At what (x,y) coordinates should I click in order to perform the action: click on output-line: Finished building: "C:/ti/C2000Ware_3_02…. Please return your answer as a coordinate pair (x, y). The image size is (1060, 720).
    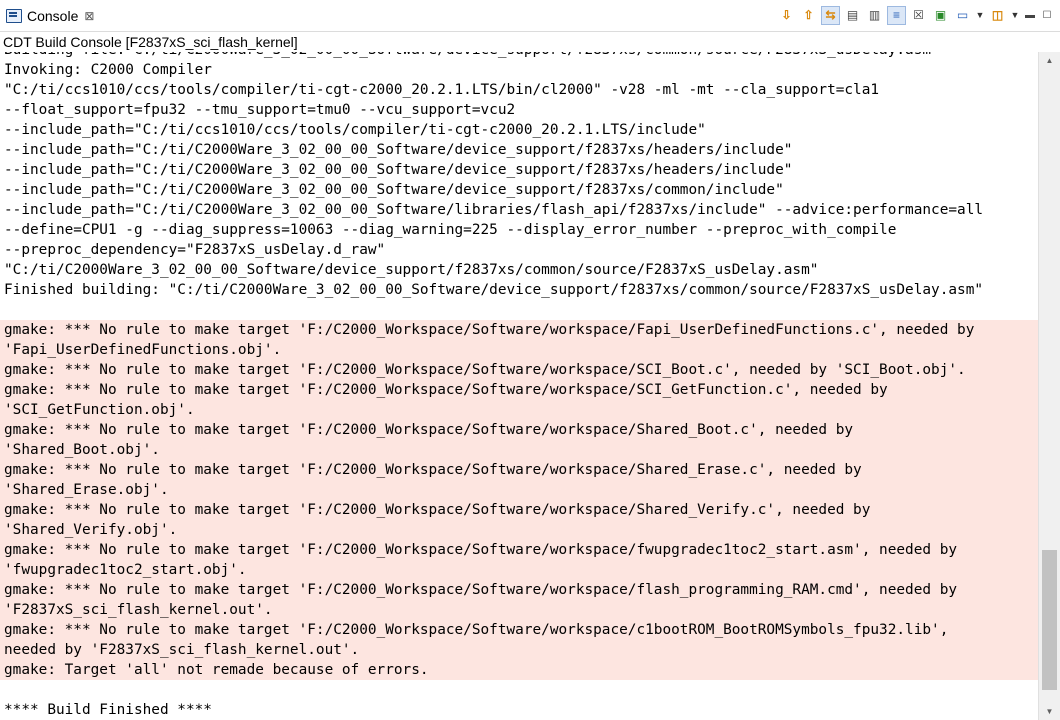
    Looking at the image, I should click on (494, 290).